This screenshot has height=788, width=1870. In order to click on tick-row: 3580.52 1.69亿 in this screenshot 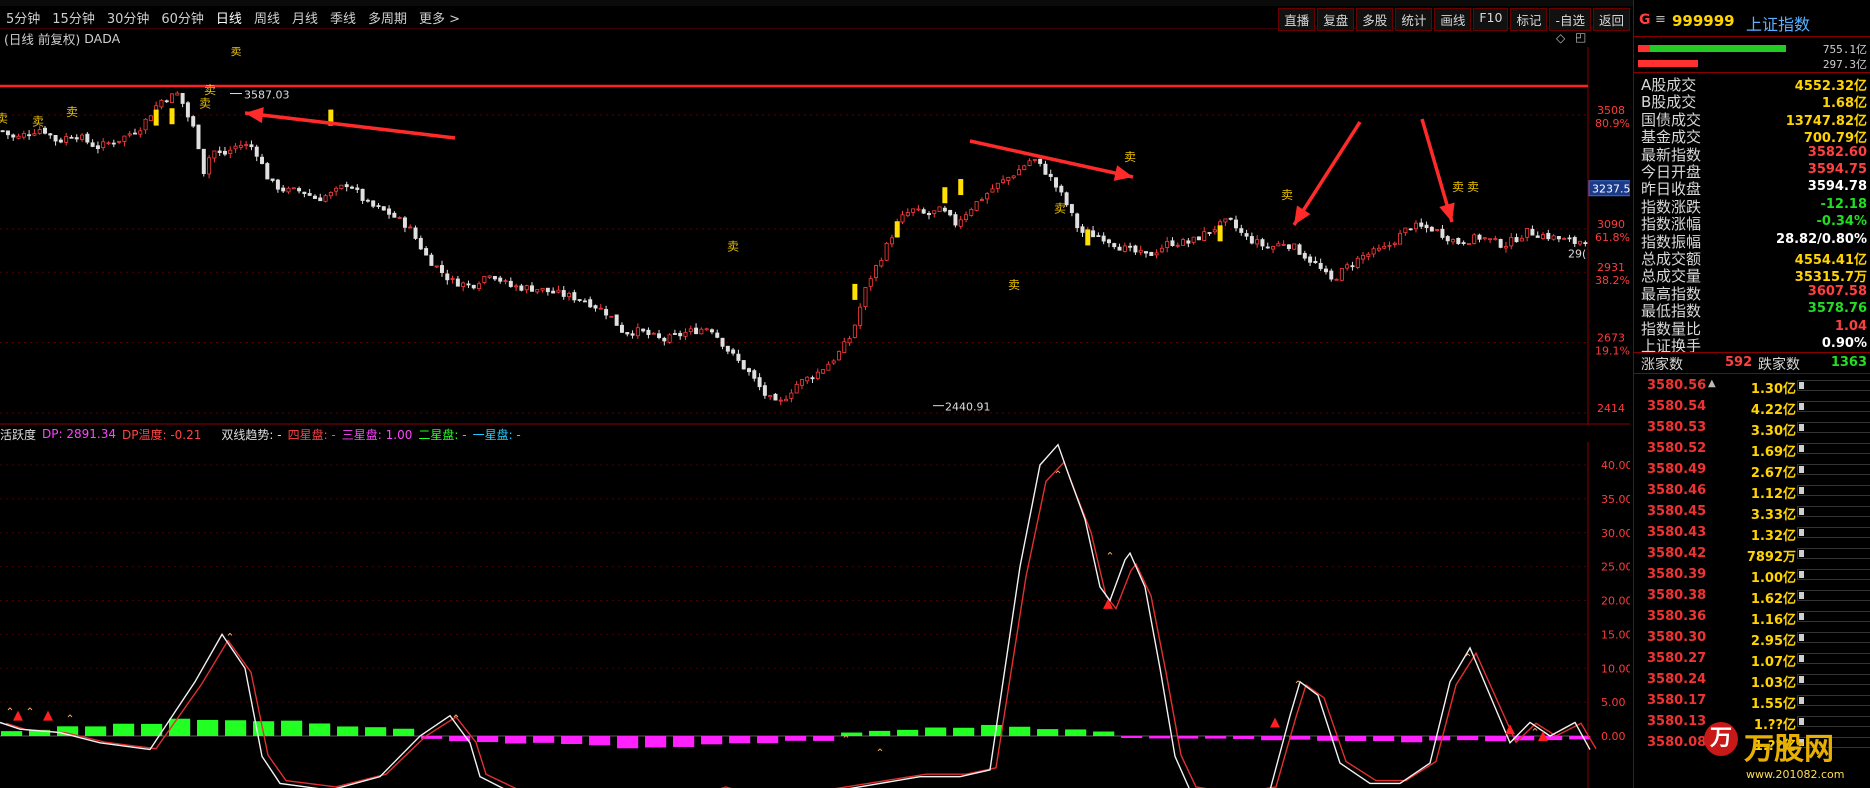, I will do `click(1752, 449)`.